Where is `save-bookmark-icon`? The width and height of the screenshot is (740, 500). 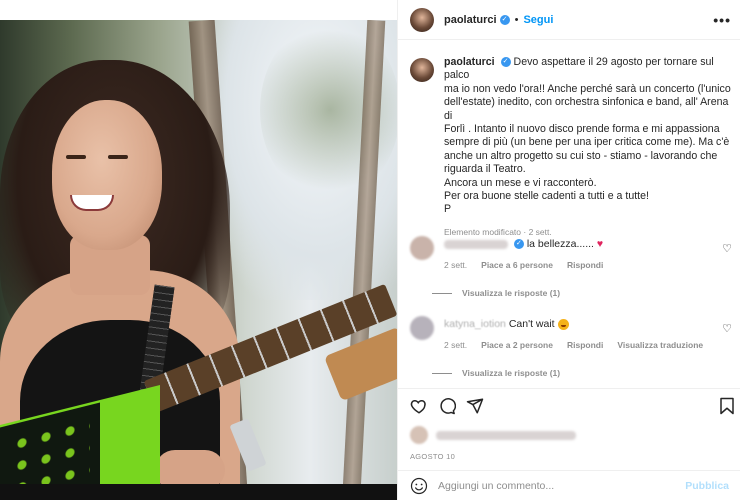 save-bookmark-icon is located at coordinates (727, 406).